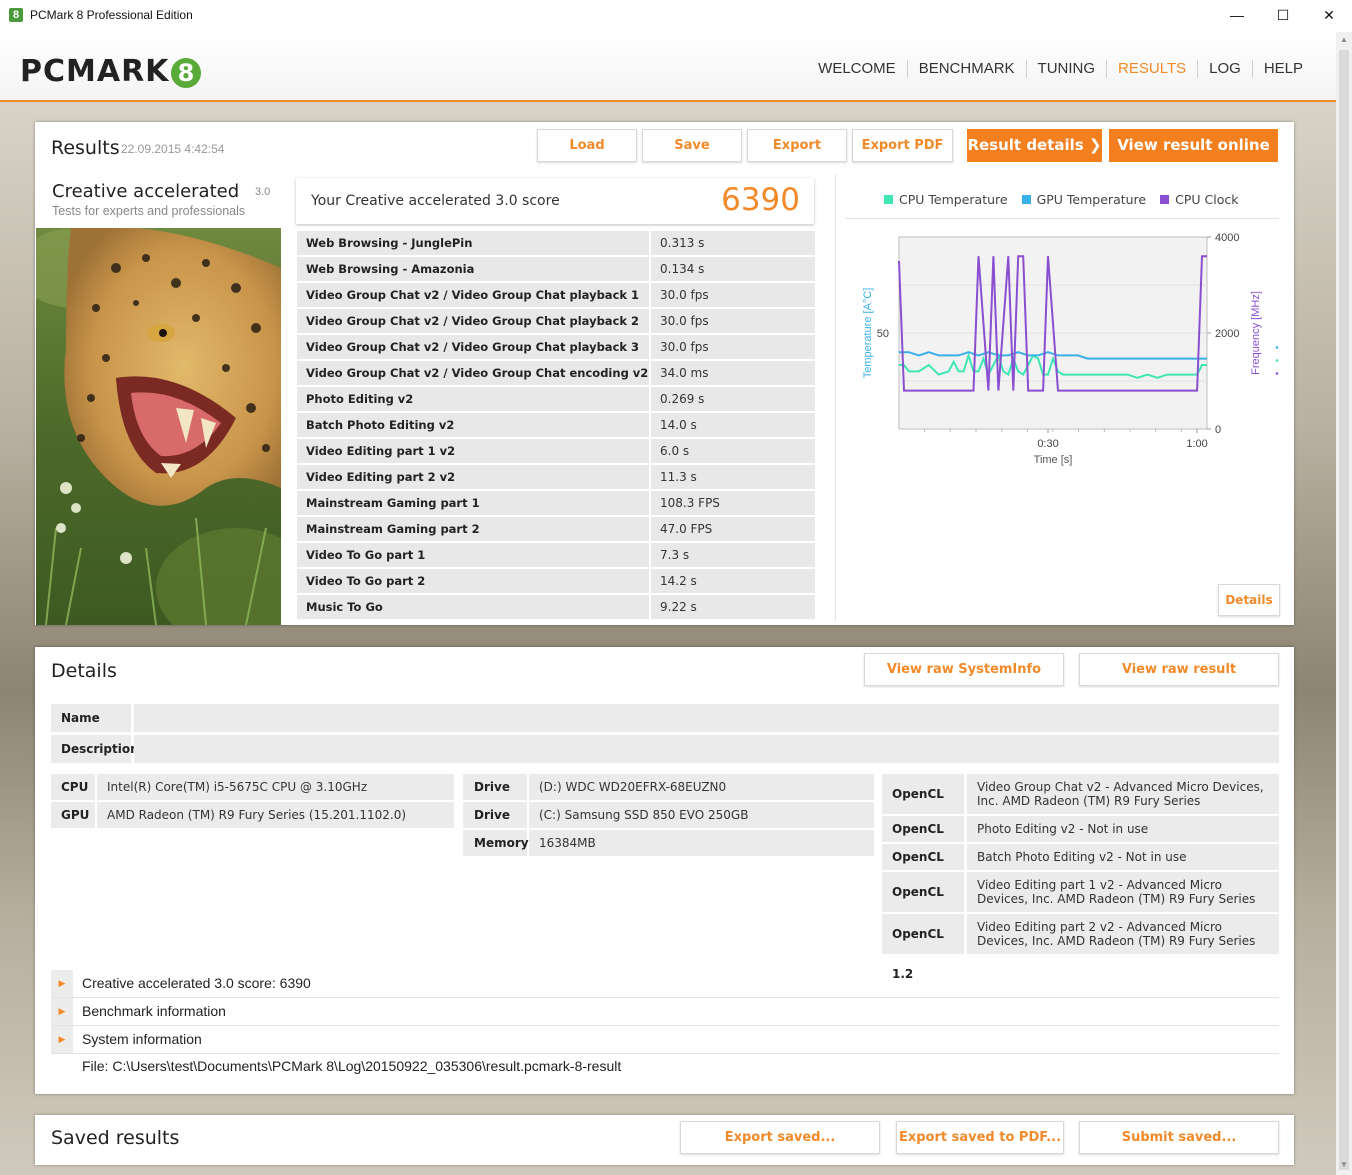  I want to click on result-value: 11.3 s, so click(733, 477).